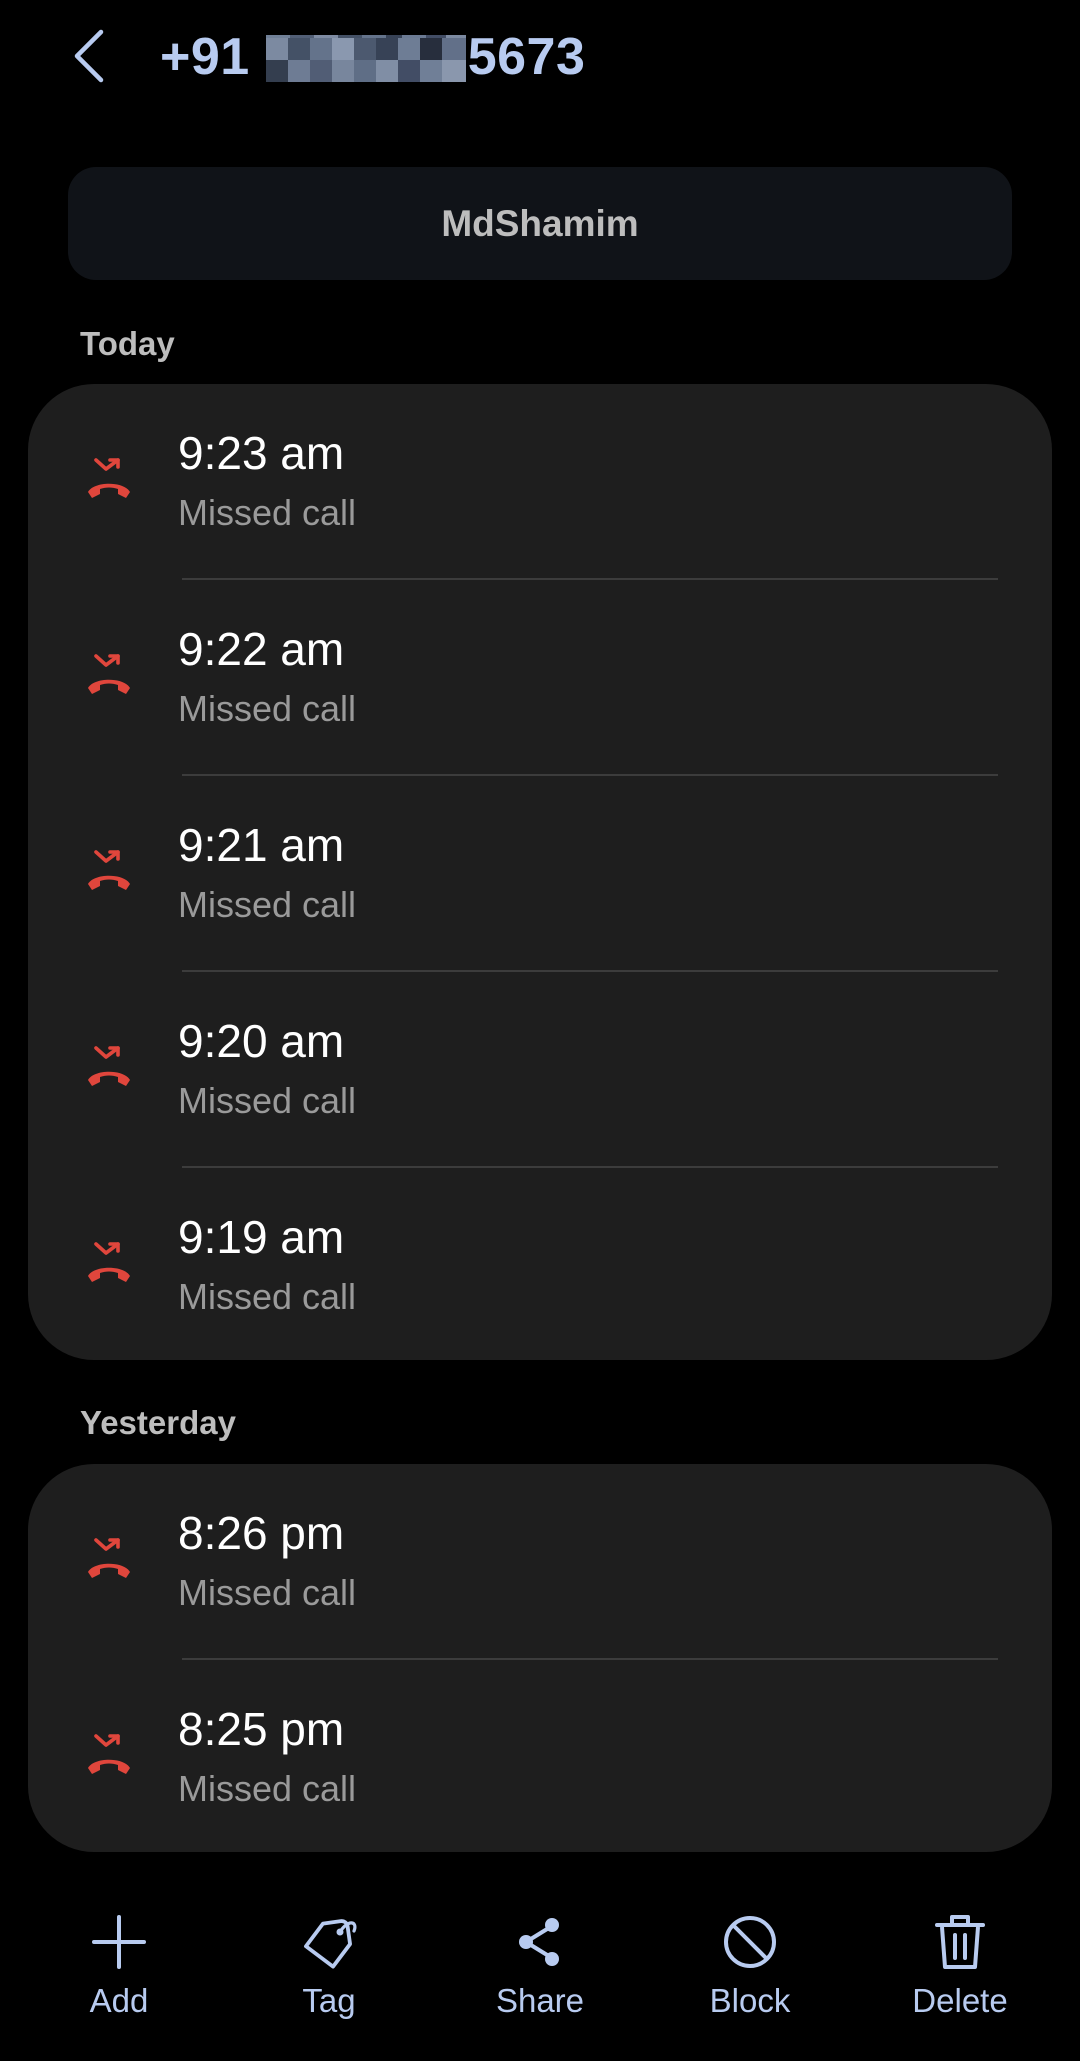 The width and height of the screenshot is (1080, 2061). I want to click on call-time: 8:25 pm, so click(261, 1729).